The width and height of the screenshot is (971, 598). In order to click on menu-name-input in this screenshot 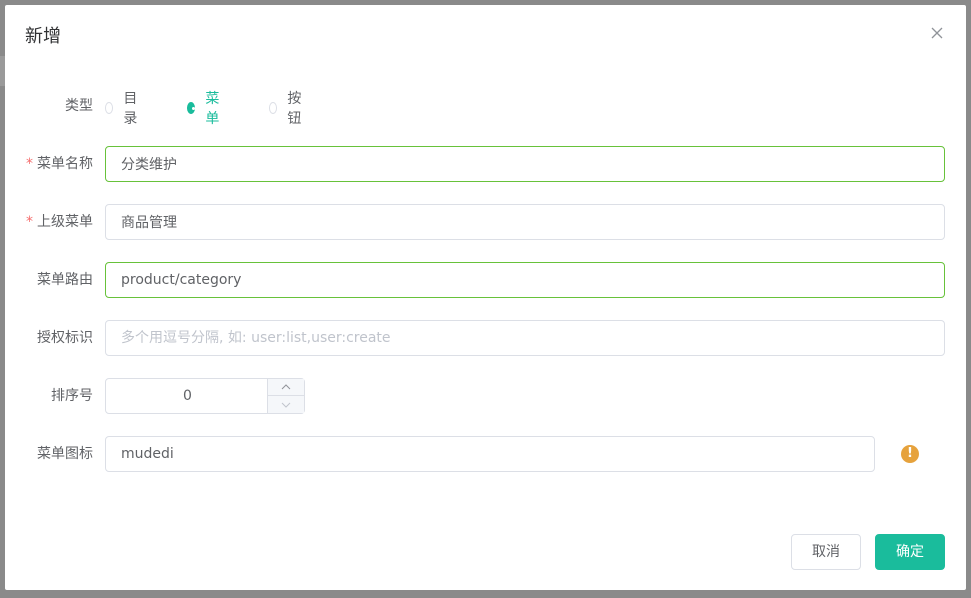, I will do `click(525, 164)`.